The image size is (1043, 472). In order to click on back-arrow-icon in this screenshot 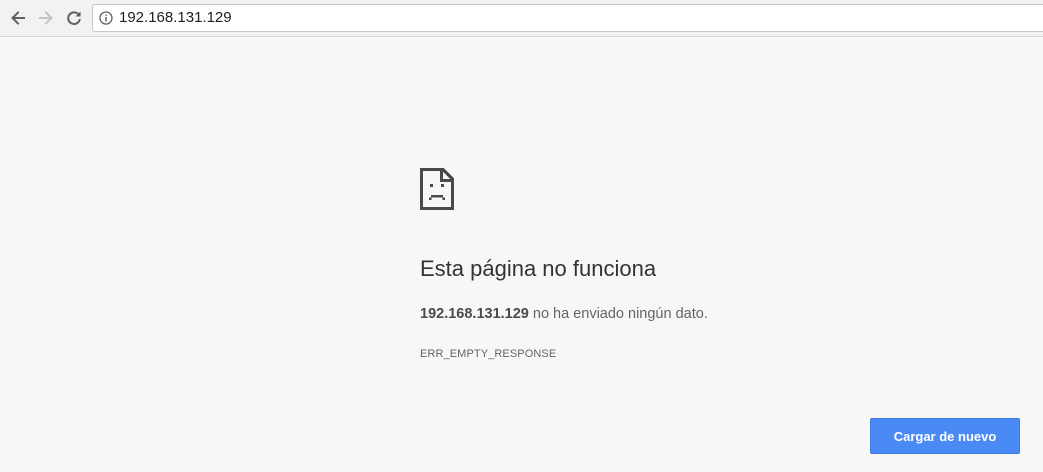, I will do `click(18, 18)`.